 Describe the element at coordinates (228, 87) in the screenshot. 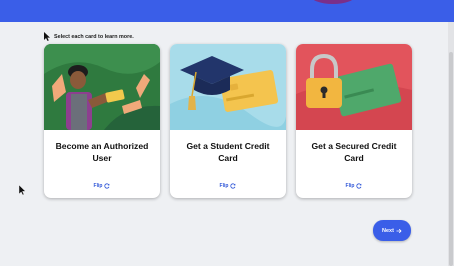

I see `student-card-illustration` at that location.